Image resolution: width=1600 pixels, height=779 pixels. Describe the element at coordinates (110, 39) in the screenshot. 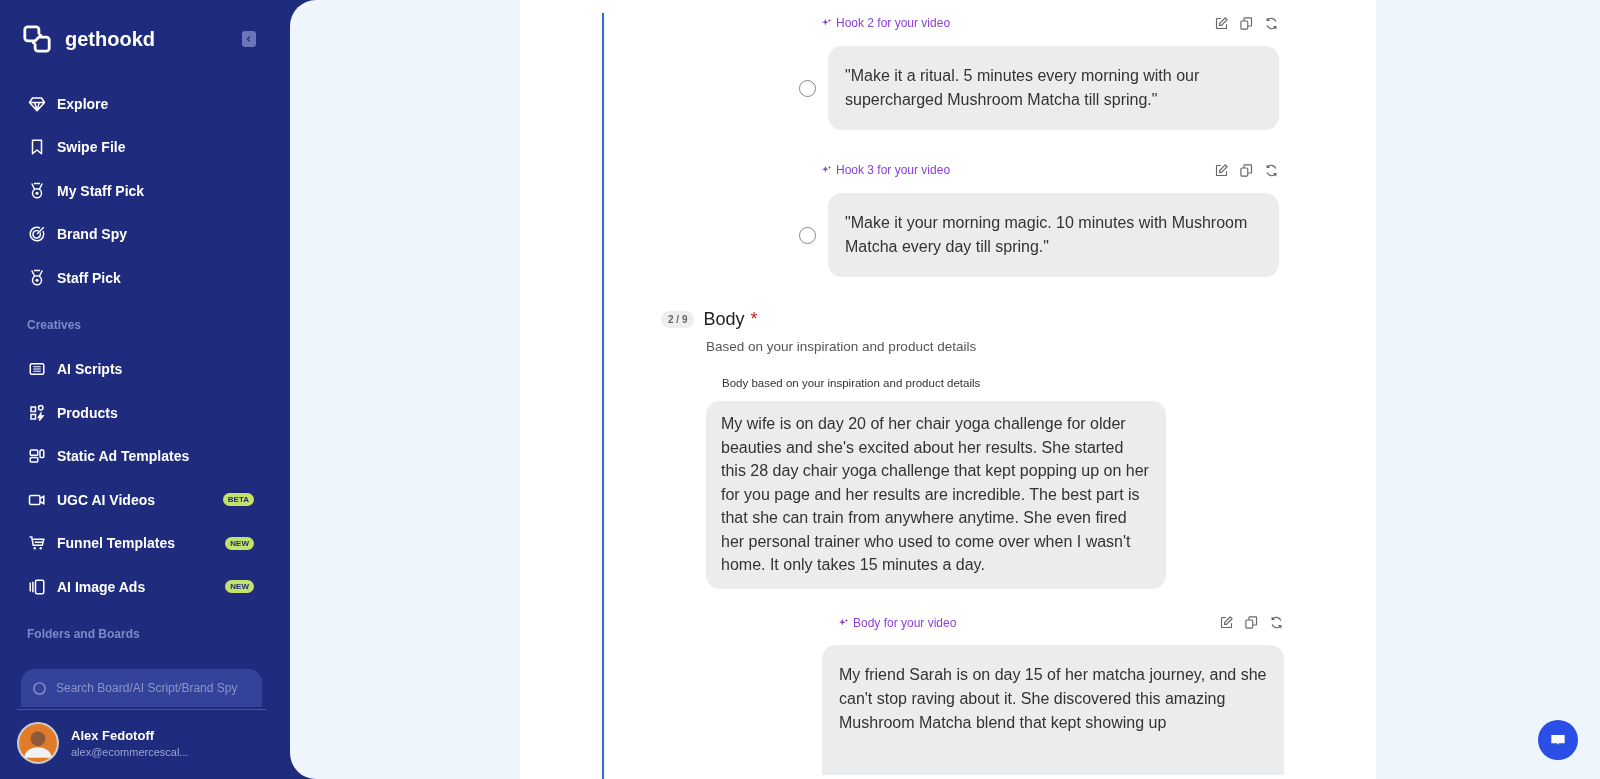

I see `brand-name: gethookd` at that location.